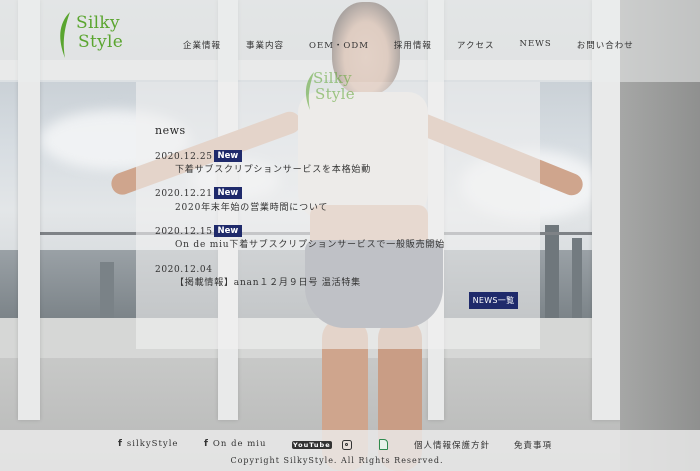 This screenshot has height=471, width=700. What do you see at coordinates (476, 45) in the screenshot?
I see `nav-access: アクセス` at bounding box center [476, 45].